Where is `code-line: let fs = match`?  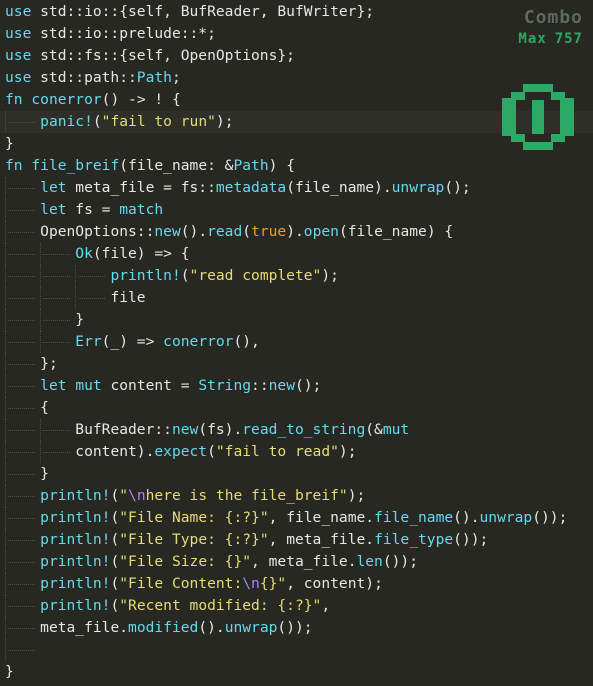 code-line: let fs = match is located at coordinates (299, 210).